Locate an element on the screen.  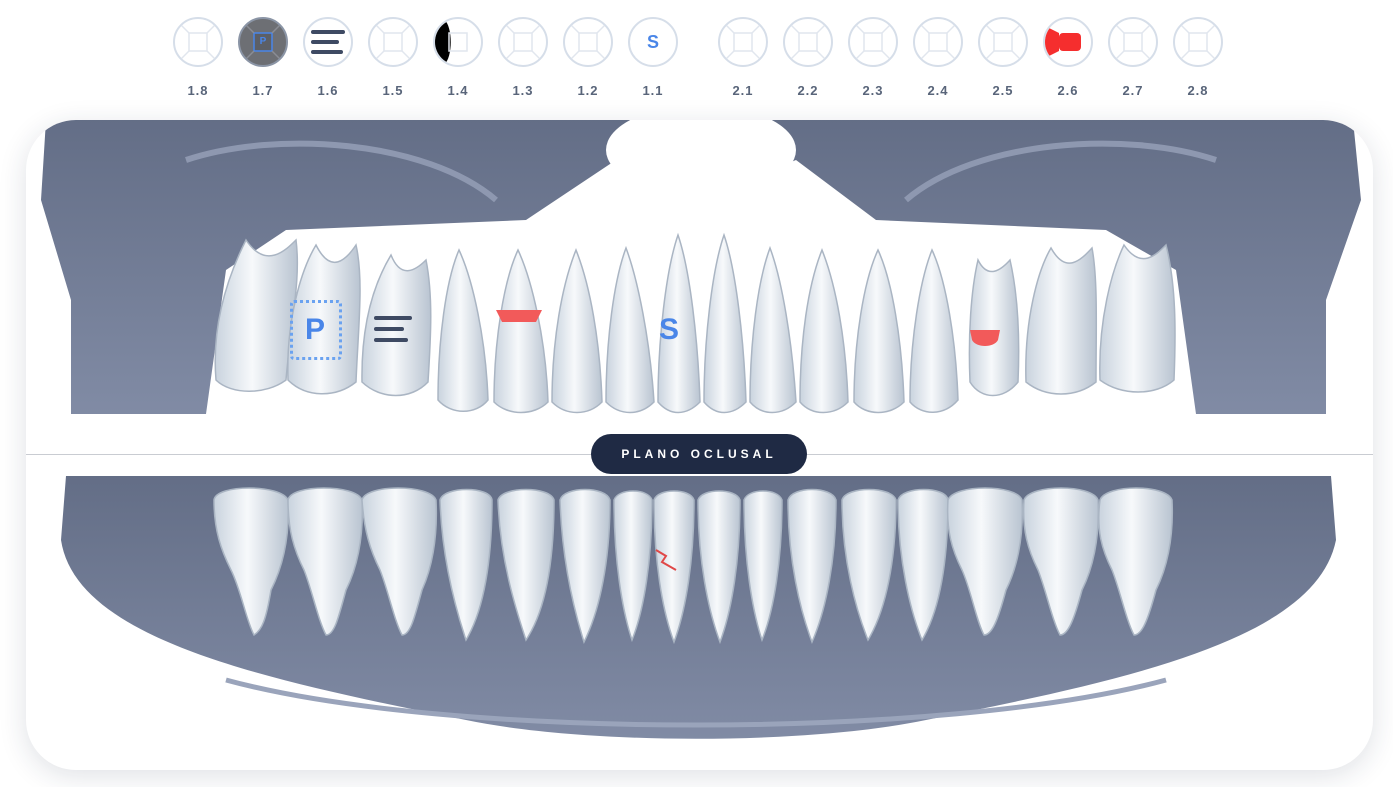
tooth-surface-icon: P is located at coordinates (263, 42).